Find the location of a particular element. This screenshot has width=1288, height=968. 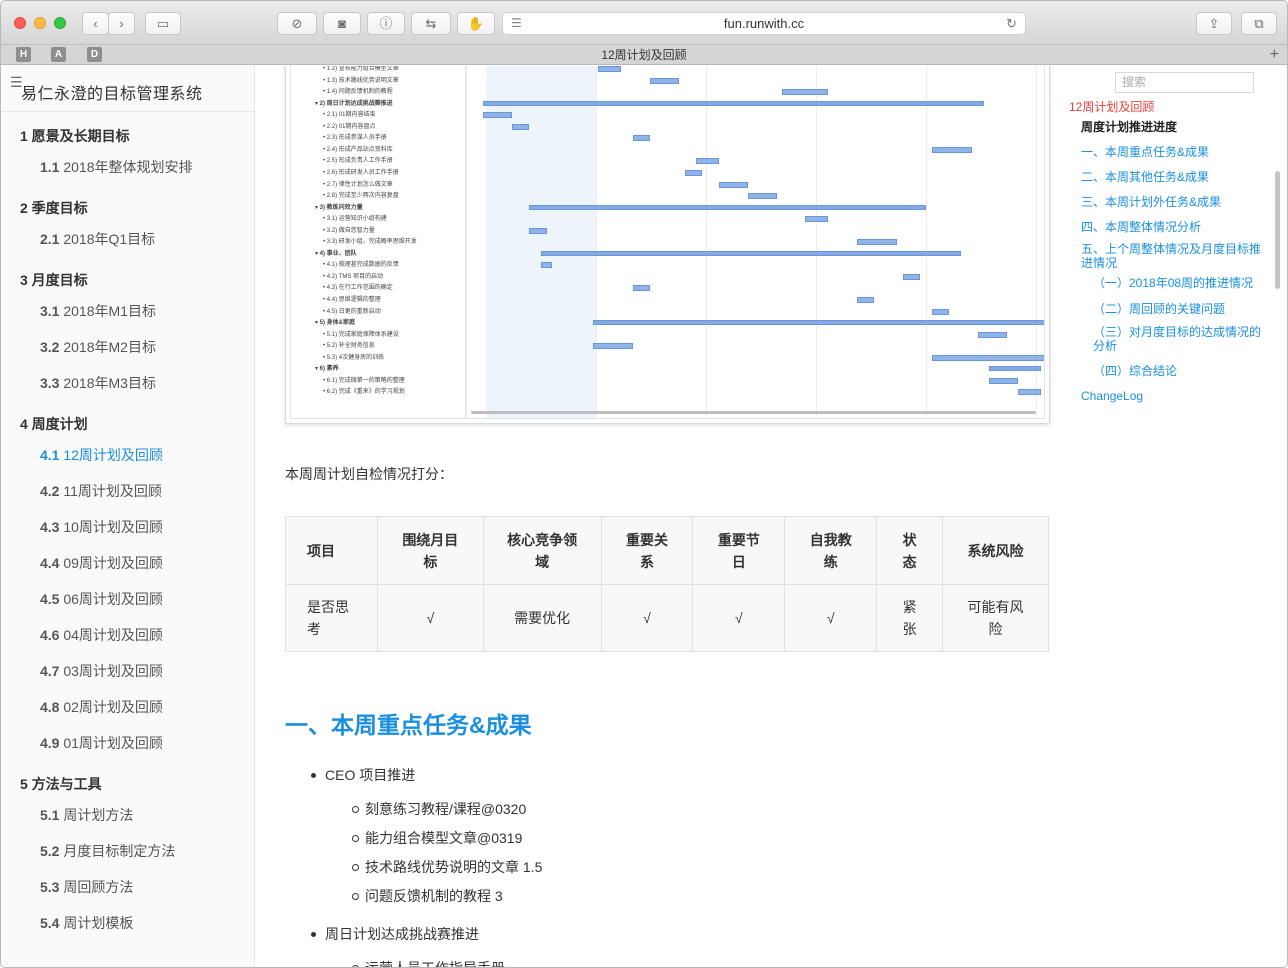

nav-item-5-2: 5.2 月度目标制定方法 is located at coordinates (107, 851).